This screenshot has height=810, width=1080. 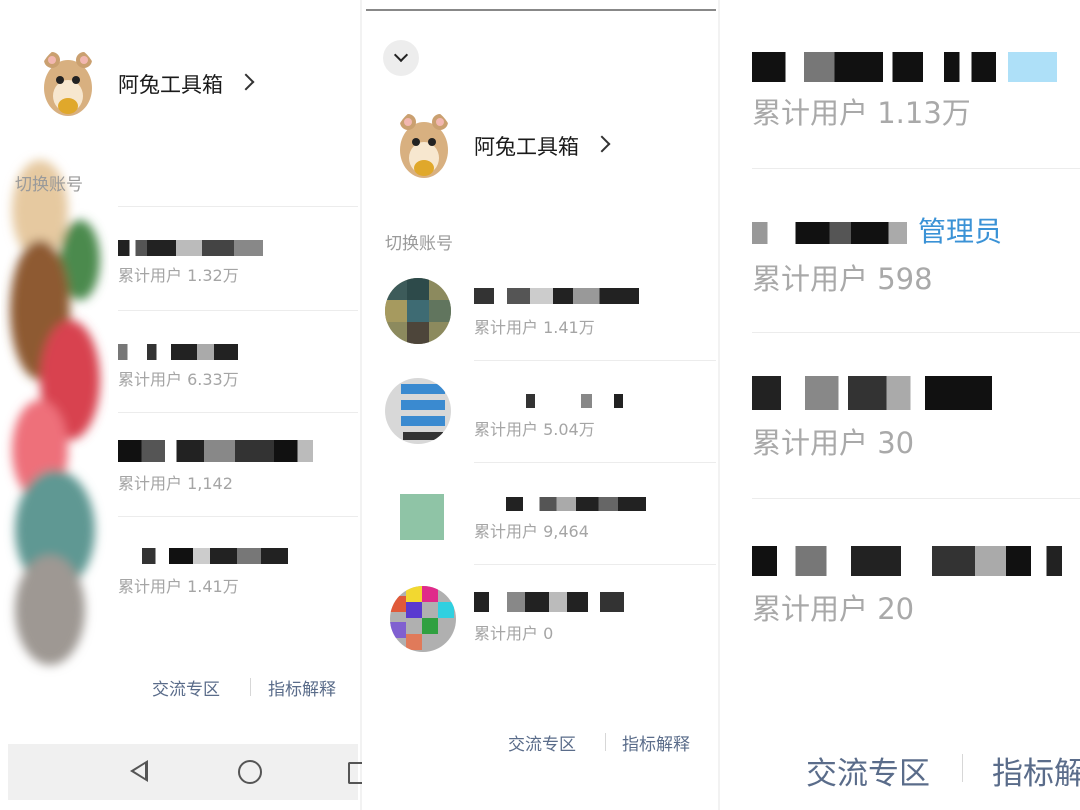 I want to click on cumulative-users: 累计用户 0, so click(x=514, y=633).